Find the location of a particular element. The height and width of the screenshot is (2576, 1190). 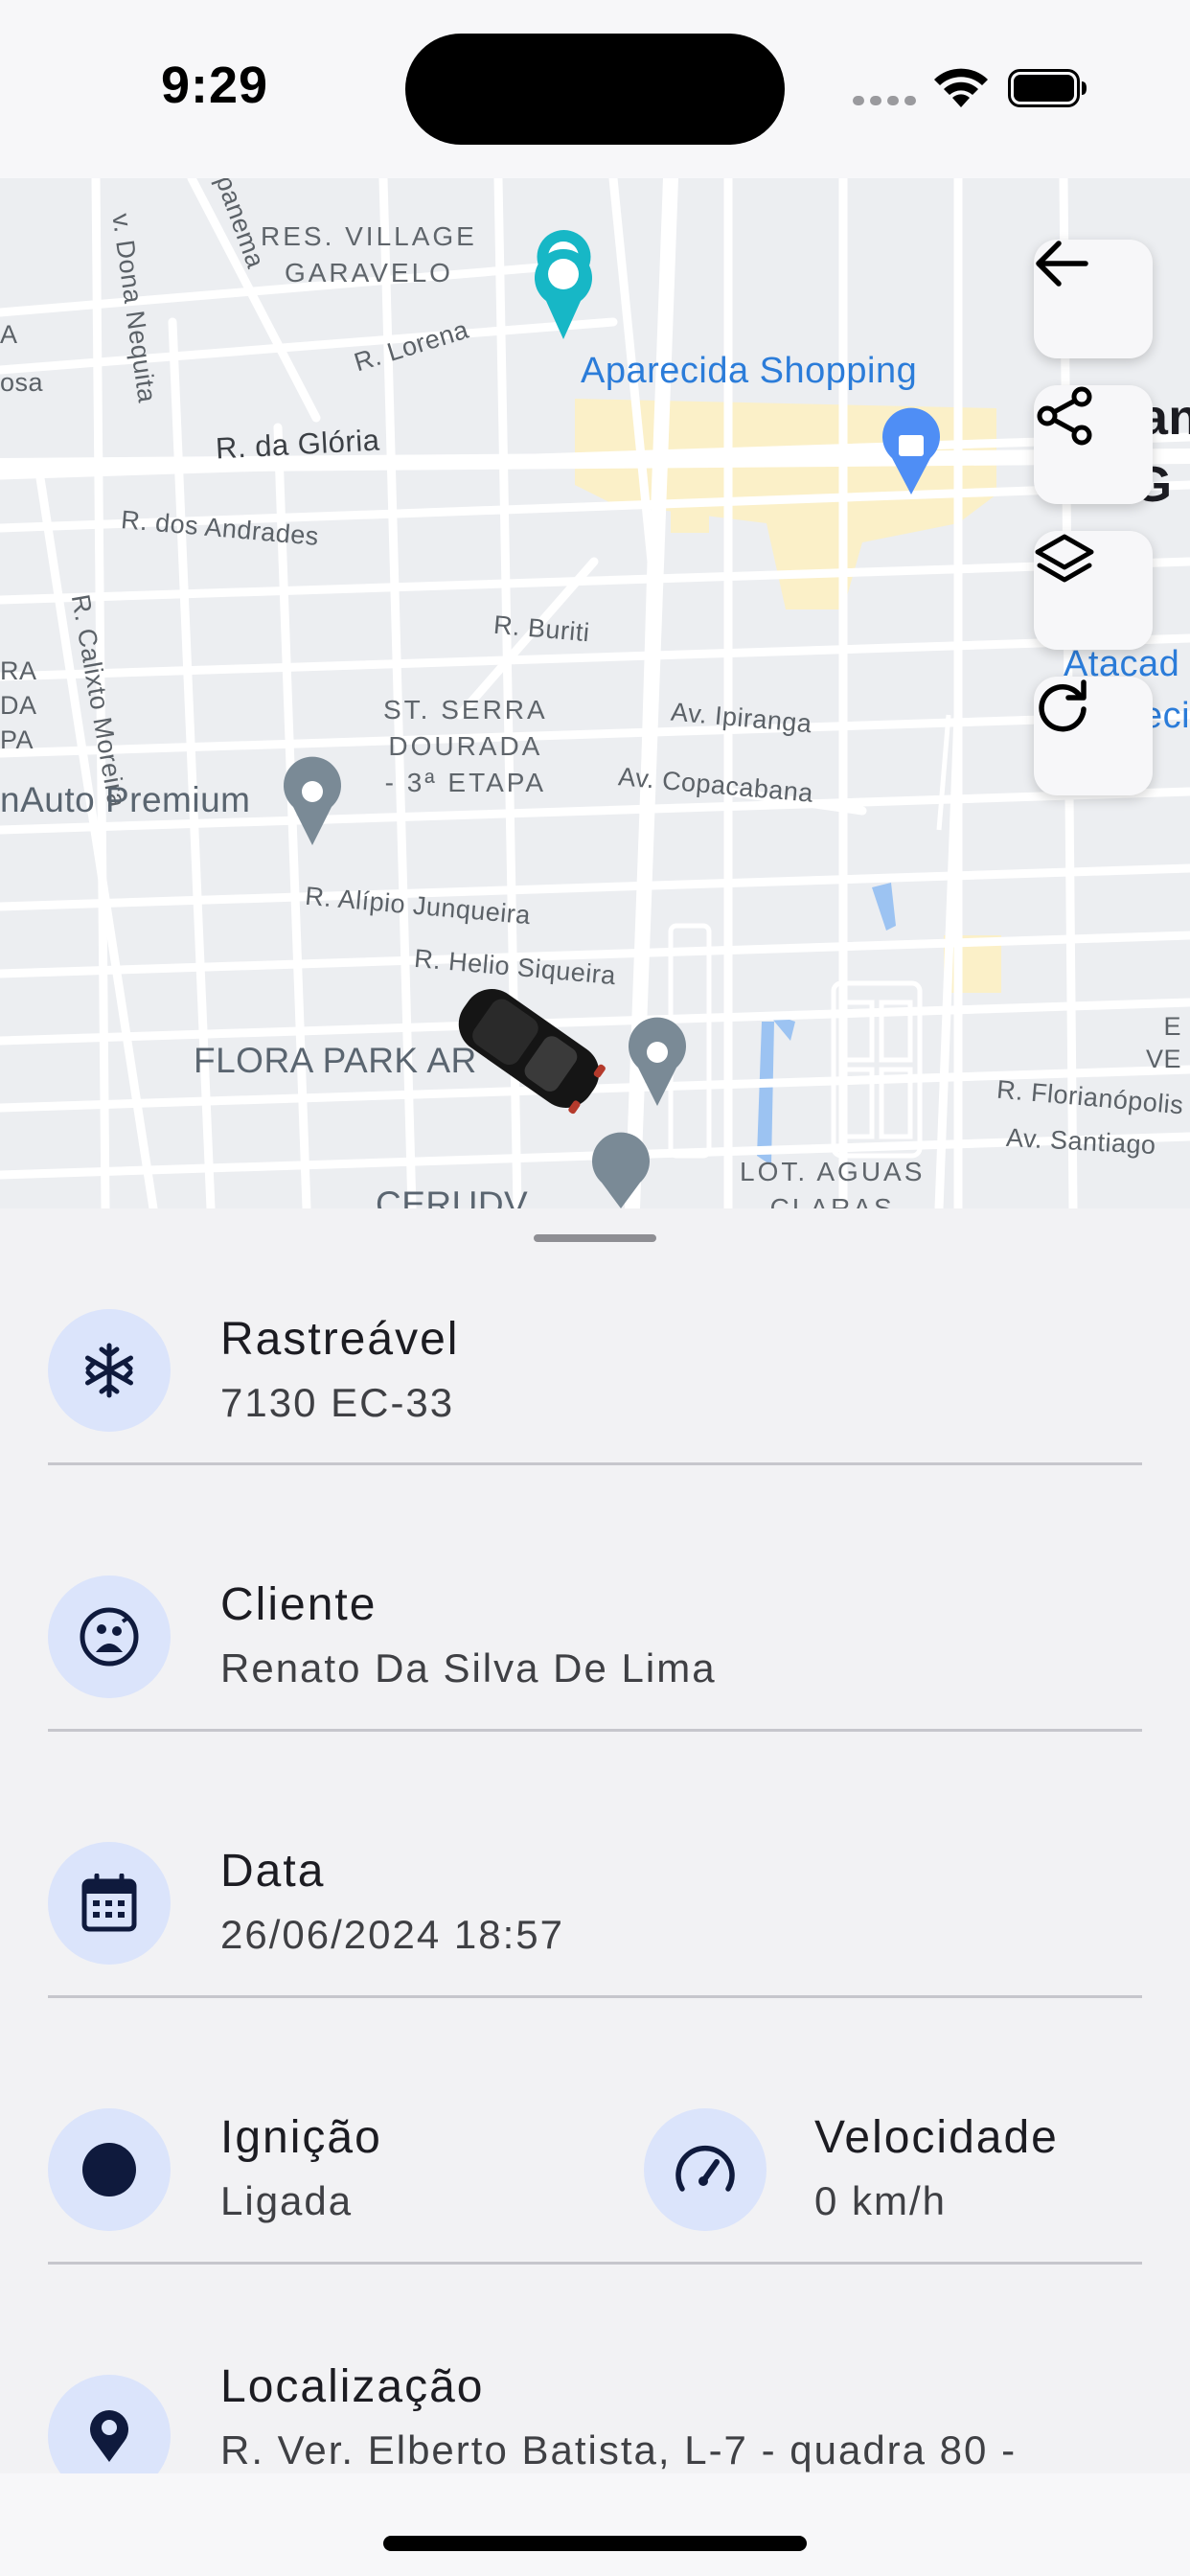

speedometer-icon is located at coordinates (705, 2168).